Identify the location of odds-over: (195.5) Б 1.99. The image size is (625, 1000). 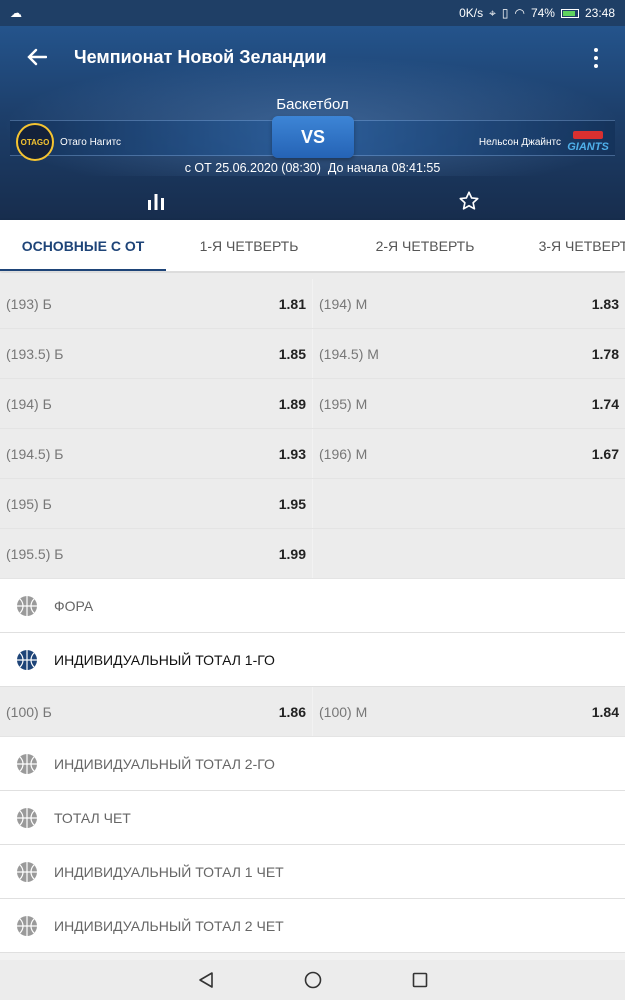
(156, 553).